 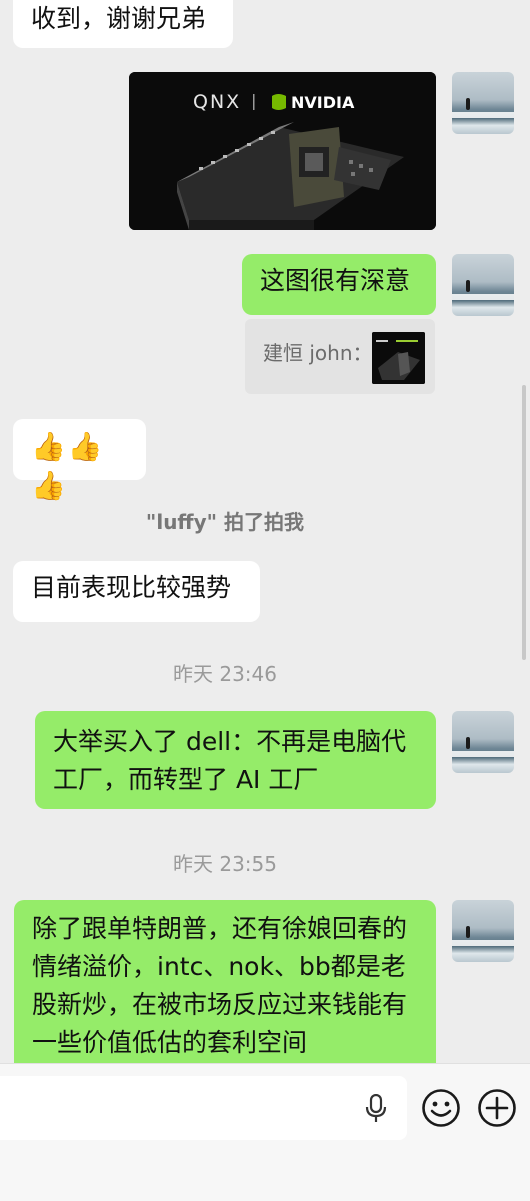 I want to click on quote-image-thumbnail, so click(x=398, y=358).